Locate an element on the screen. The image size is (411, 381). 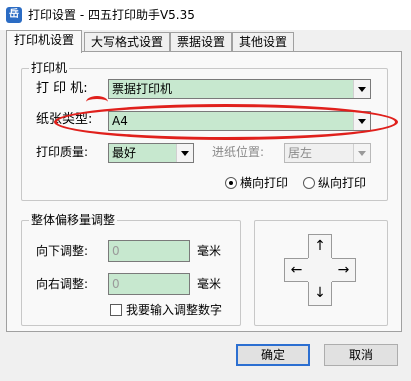
quality-label: 打印质量: is located at coordinates (62, 152).